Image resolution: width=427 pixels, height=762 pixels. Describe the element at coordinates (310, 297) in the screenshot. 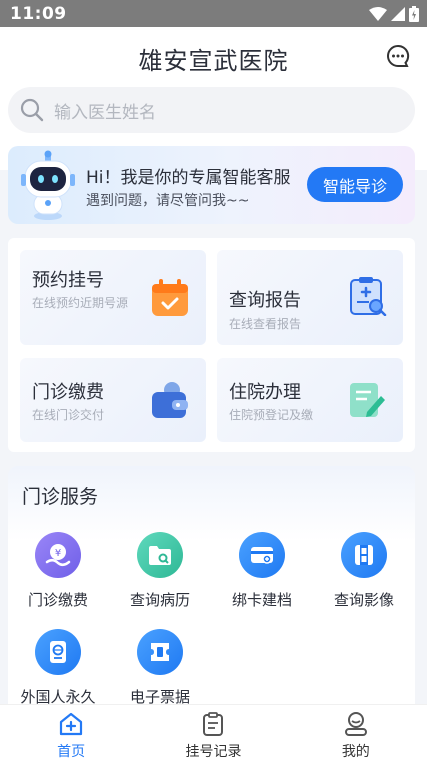

I see `quick-card-report: 查询报告 在线查看报告` at that location.